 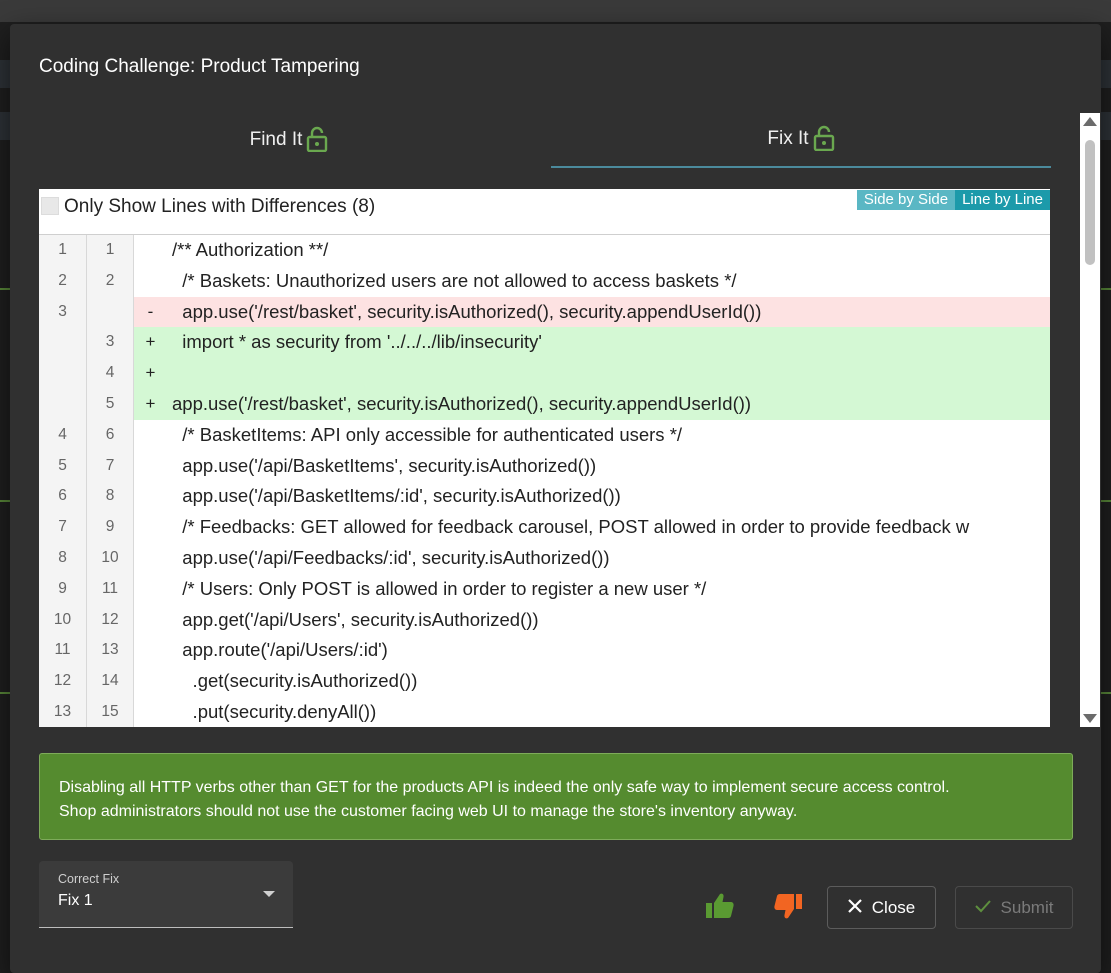 What do you see at coordinates (250, 249) in the screenshot?
I see `code-text: /** Authorization **/` at bounding box center [250, 249].